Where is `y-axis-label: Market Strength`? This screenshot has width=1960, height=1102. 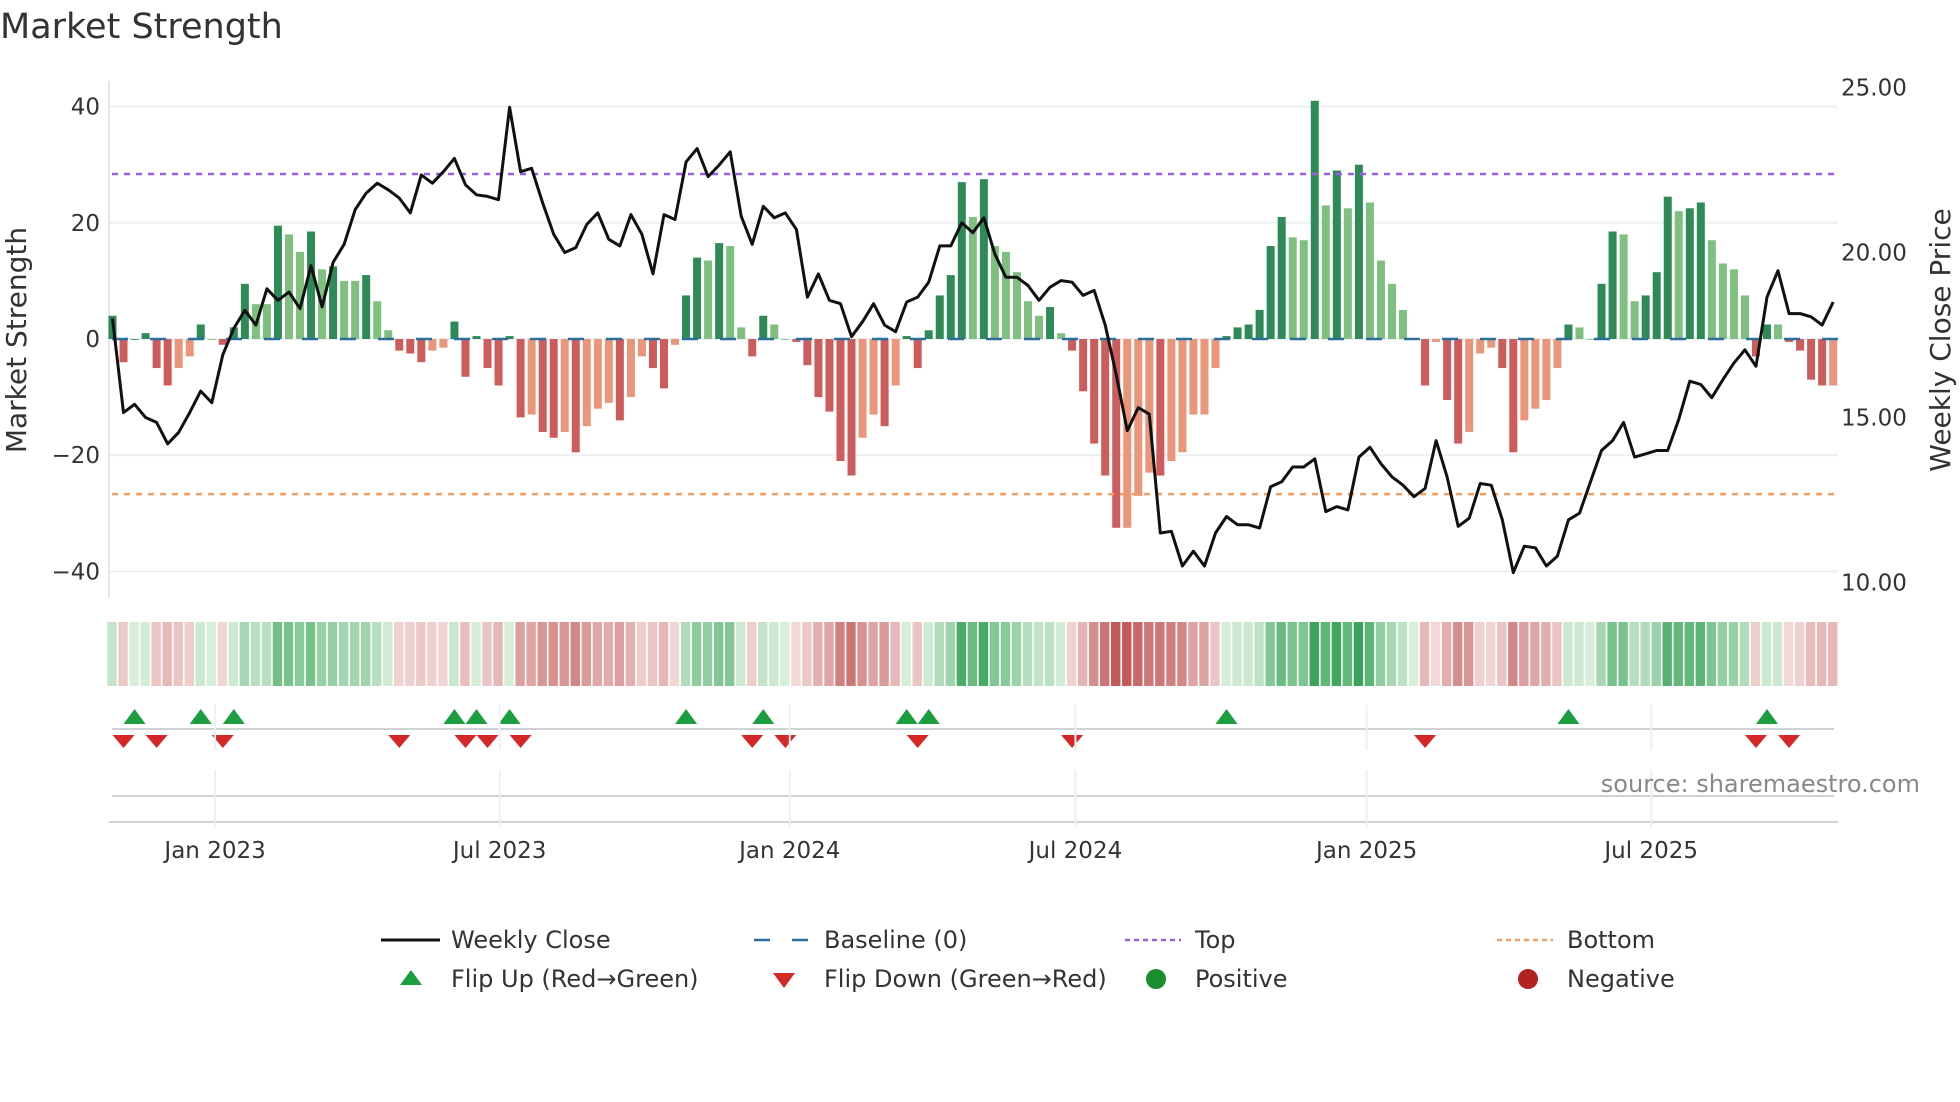 y-axis-label: Market Strength is located at coordinates (16, 340).